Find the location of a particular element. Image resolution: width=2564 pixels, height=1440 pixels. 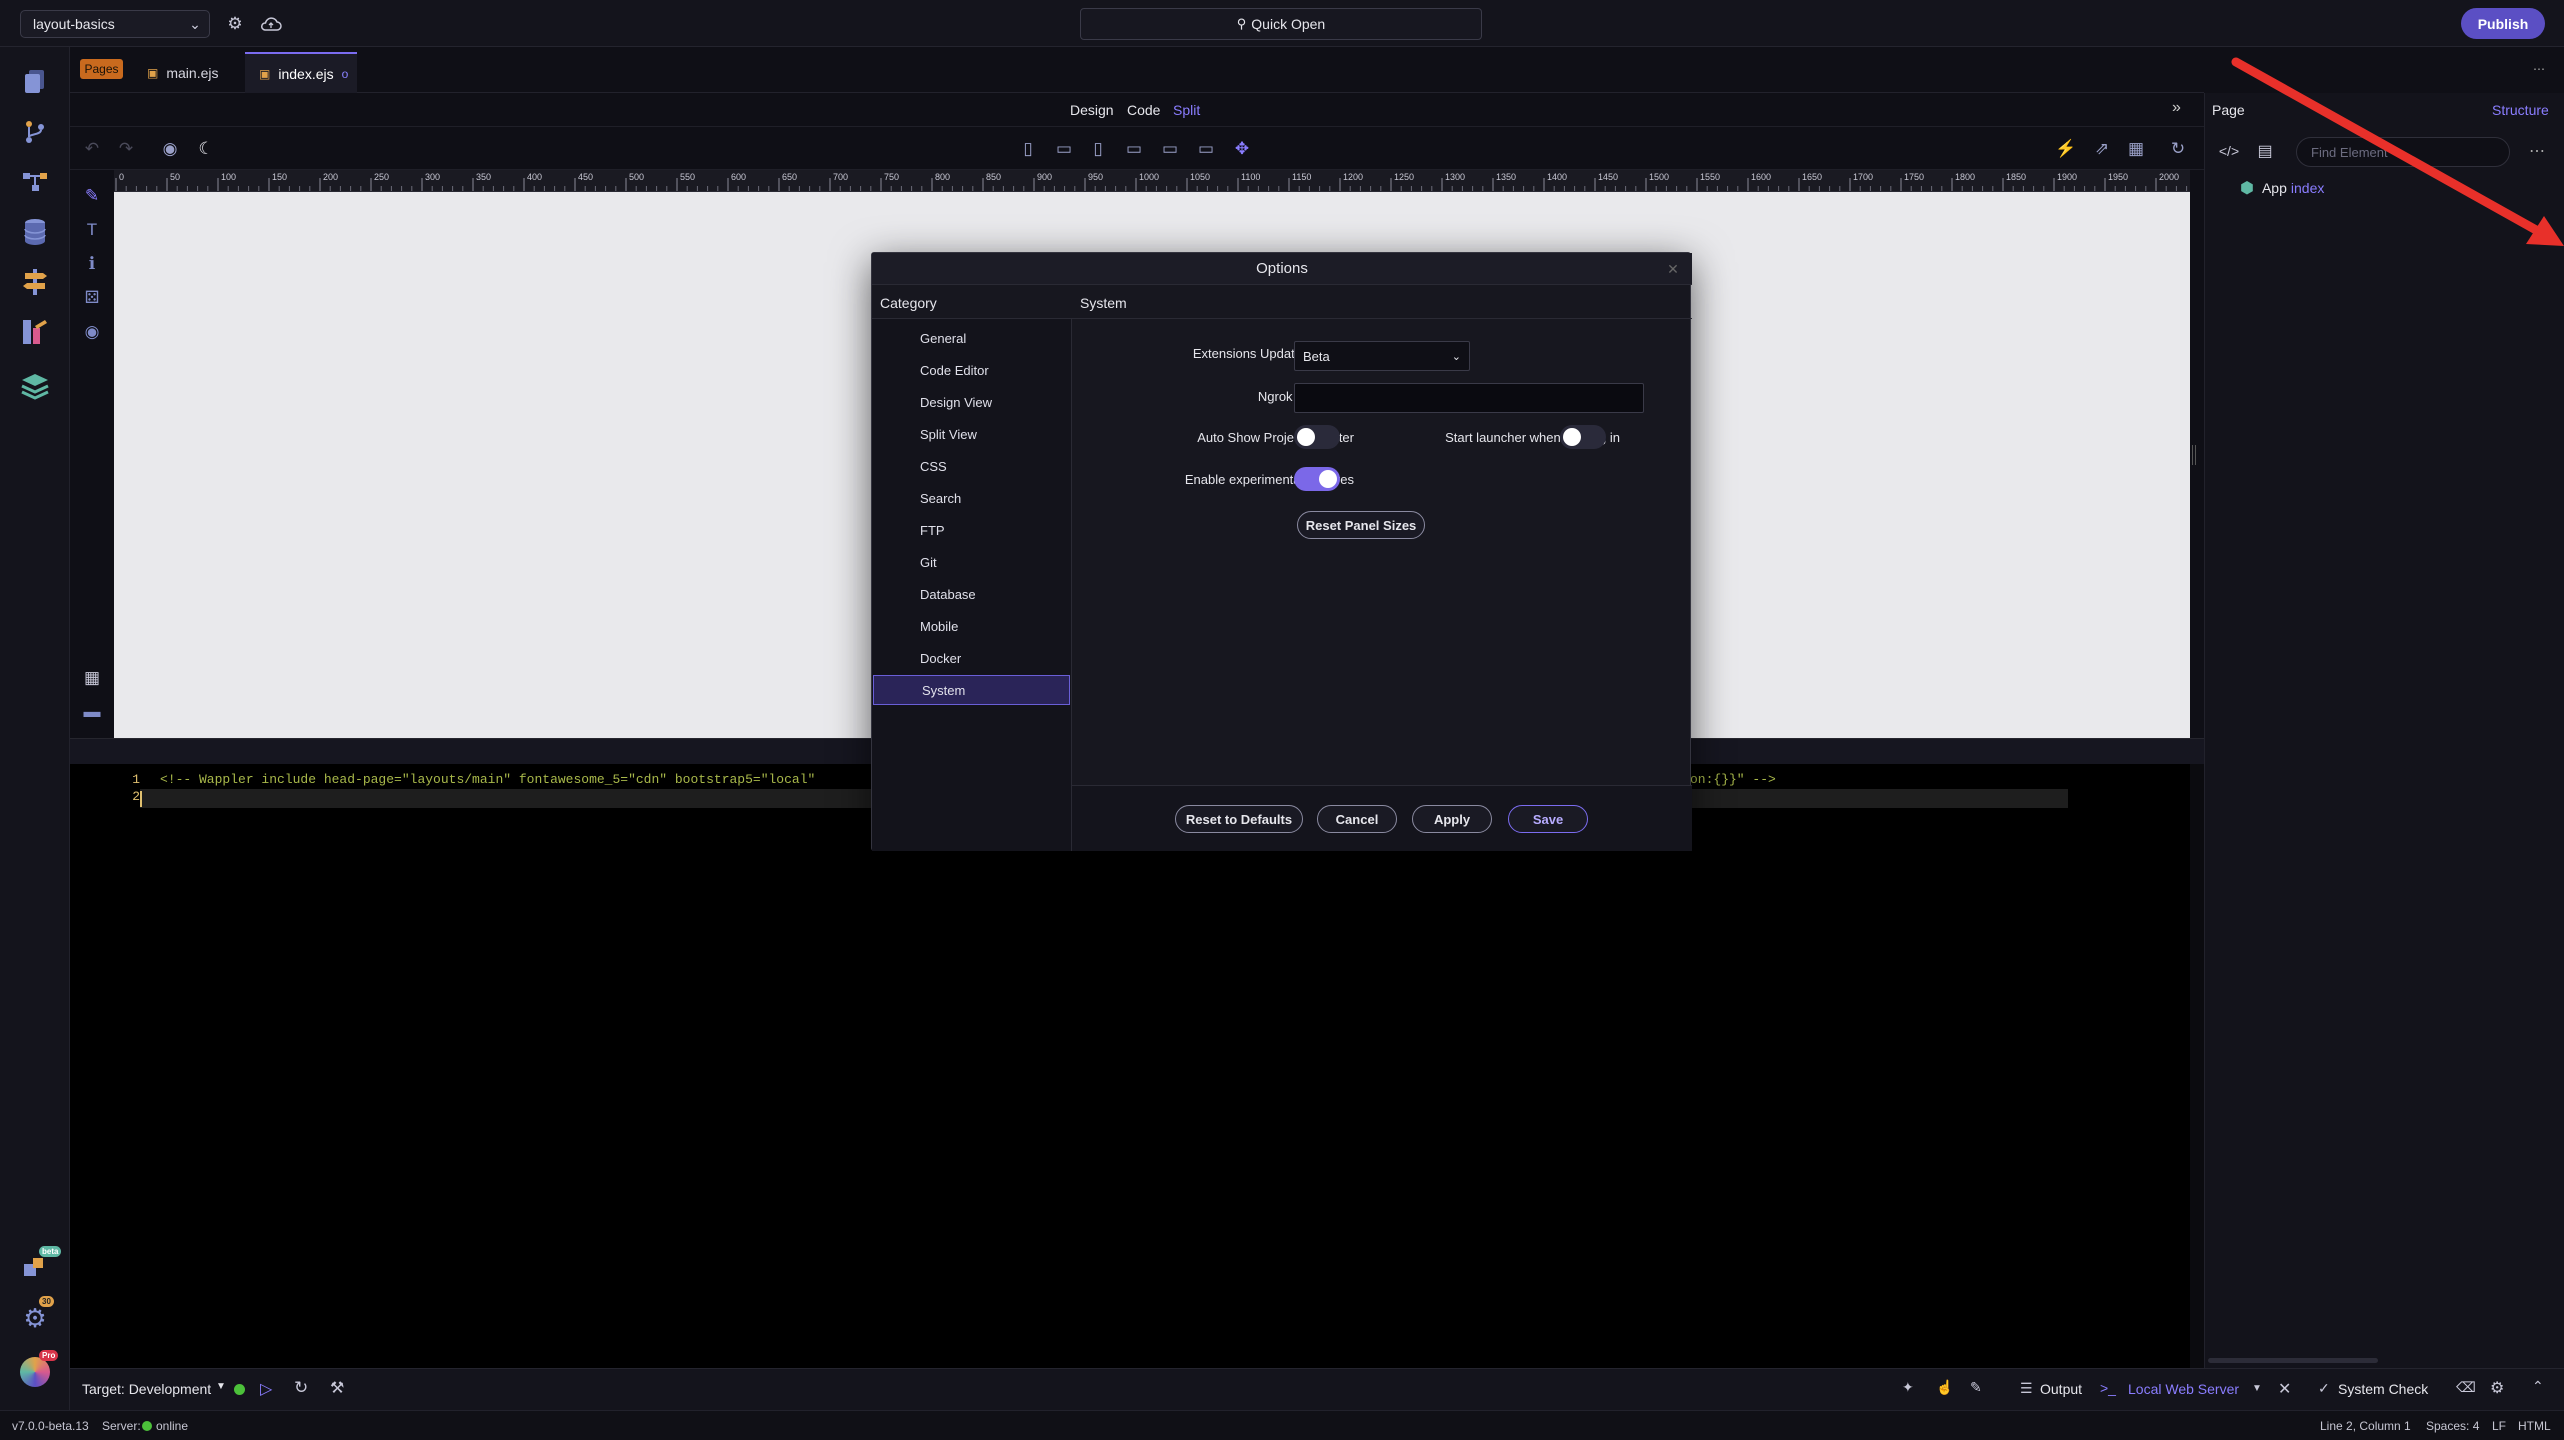

reload-icon: ↻ is located at coordinates (301, 1388).